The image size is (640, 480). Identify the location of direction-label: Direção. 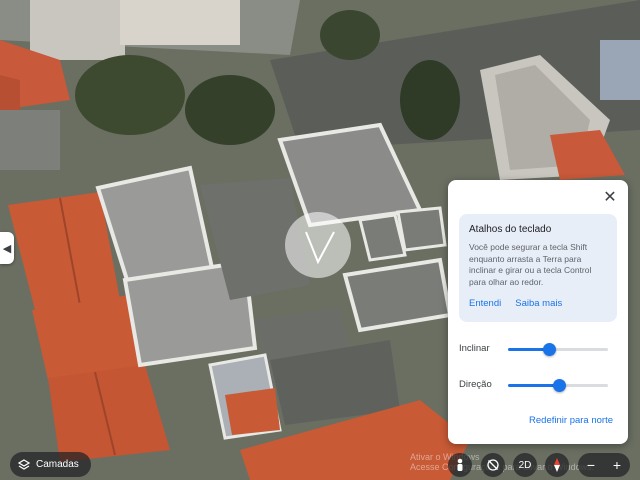
(475, 384).